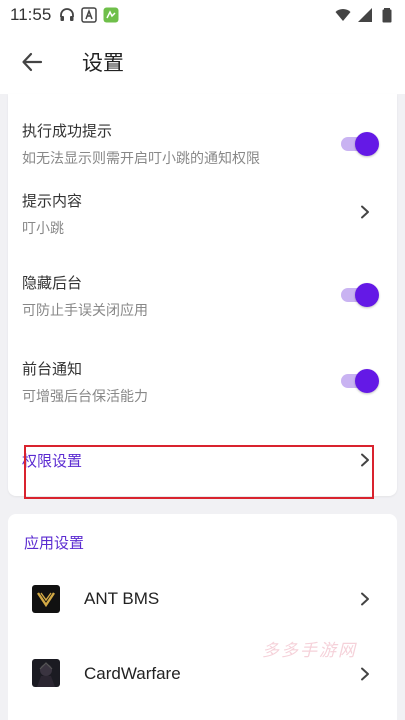 This screenshot has width=405, height=720. I want to click on a-letter-icon, so click(89, 15).